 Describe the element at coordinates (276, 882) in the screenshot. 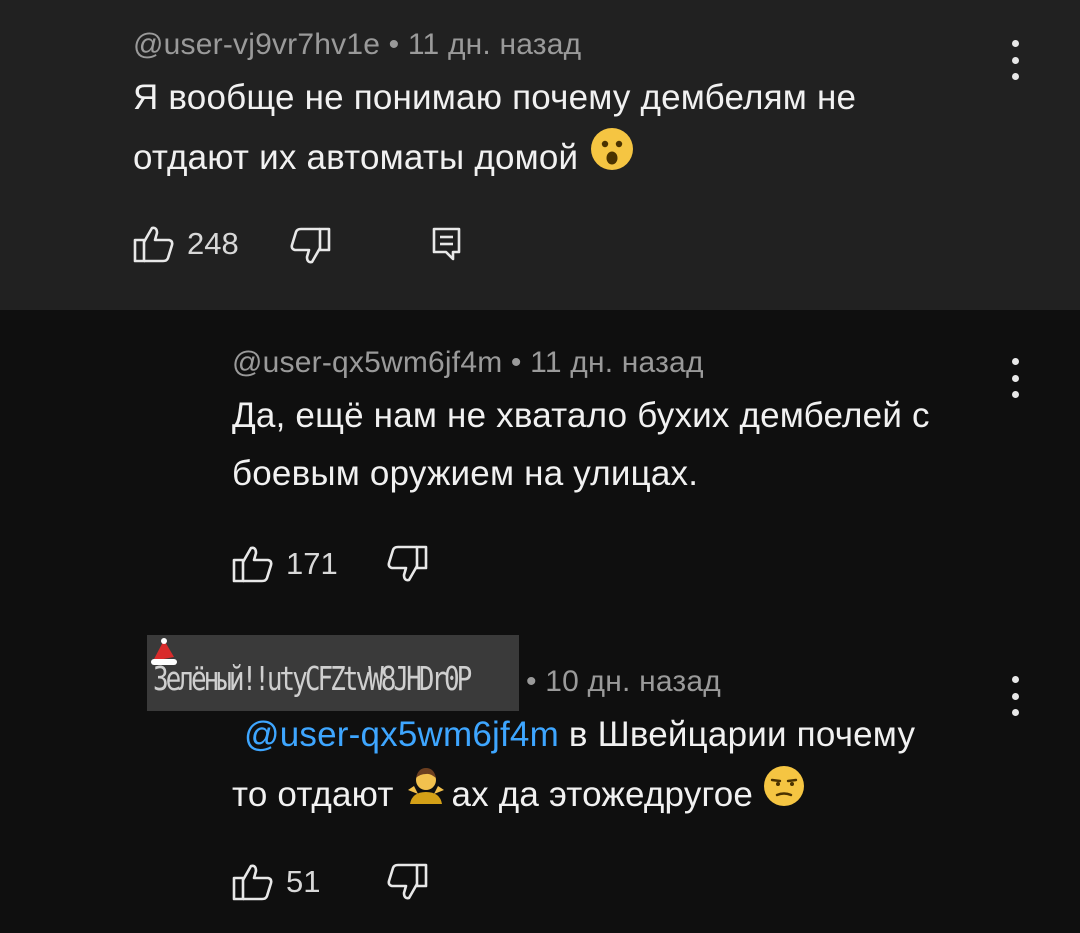

I see `like-button: 51` at that location.